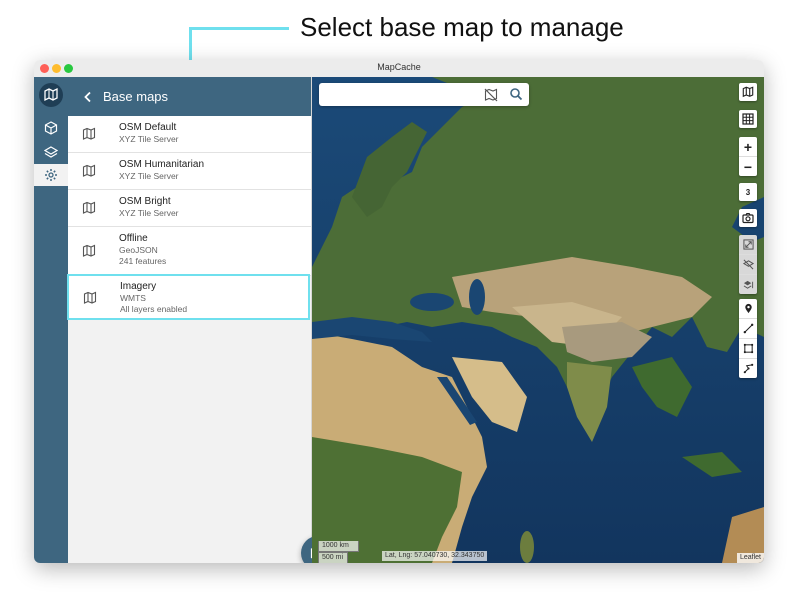  I want to click on grid-button, so click(748, 119).